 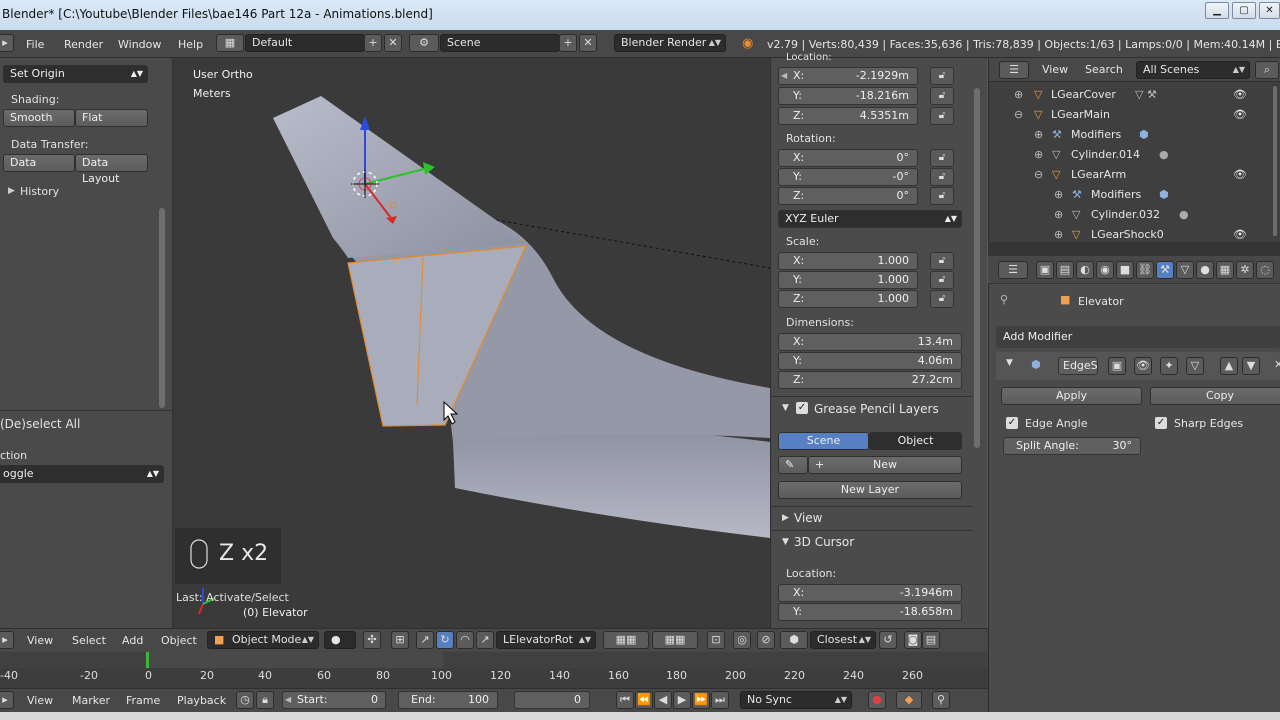 I want to click on horizontal-stabilizer-mesh, so click(x=399, y=177).